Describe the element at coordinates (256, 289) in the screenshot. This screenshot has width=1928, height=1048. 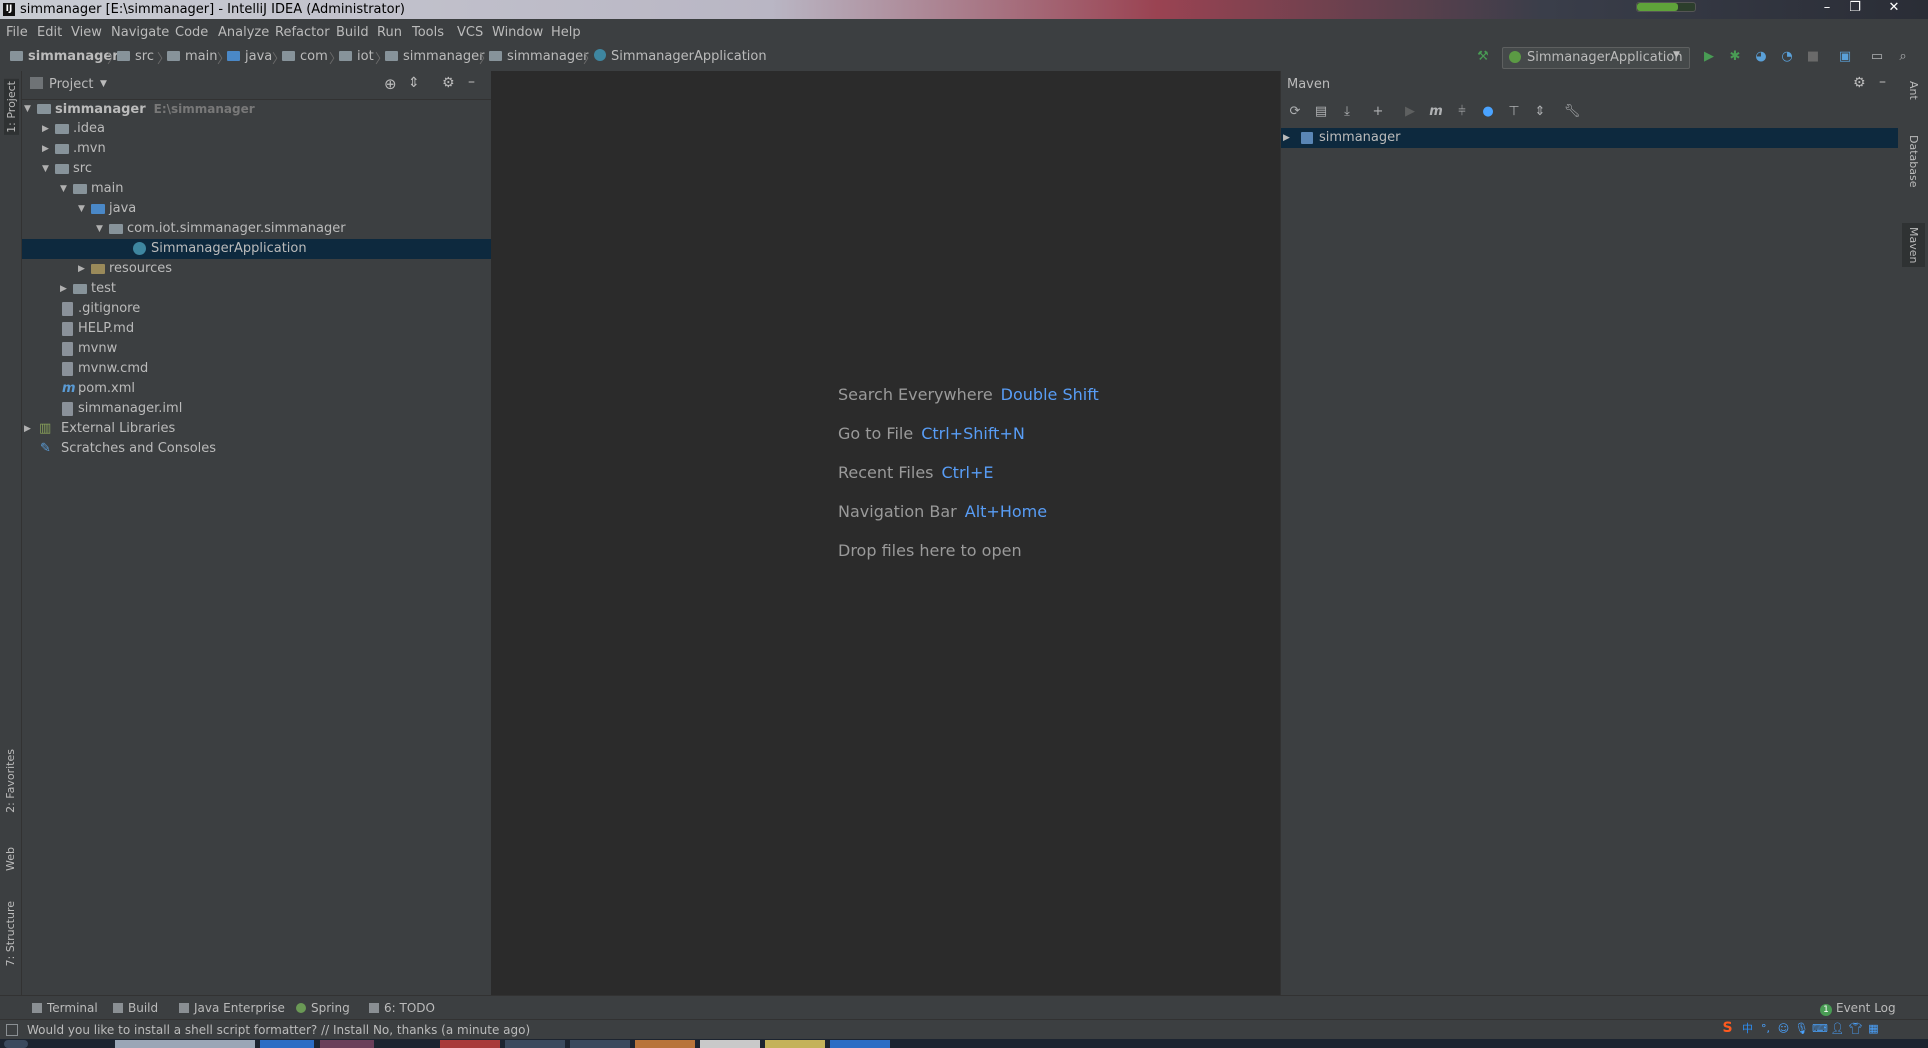
I see `tree-item-test: ▶ test` at that location.